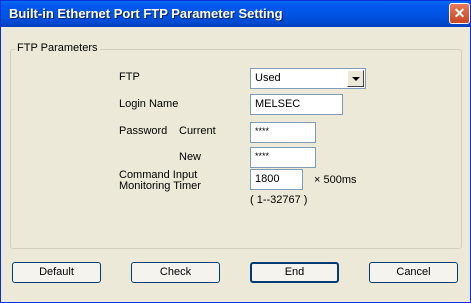  What do you see at coordinates (308, 78) in the screenshot?
I see `ftp-select: Used` at bounding box center [308, 78].